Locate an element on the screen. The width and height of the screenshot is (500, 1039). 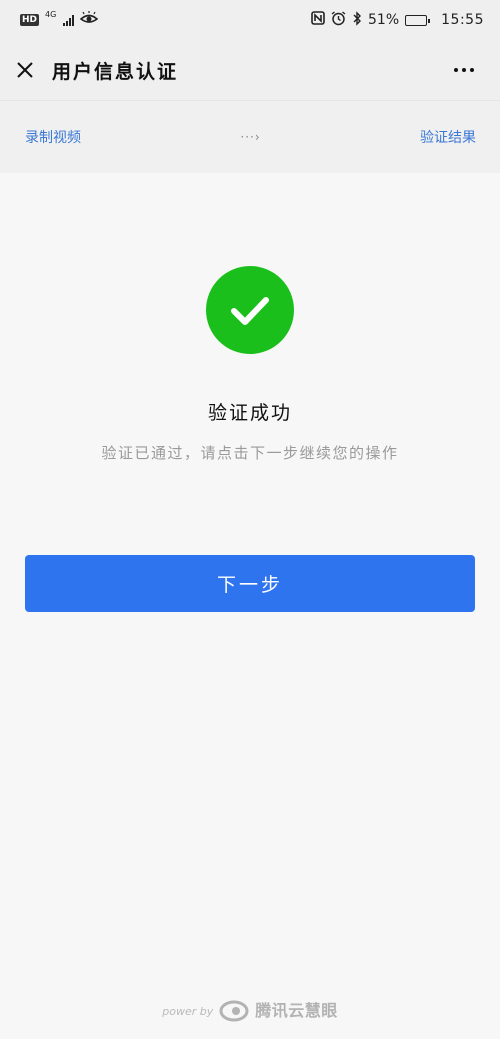
close-icon is located at coordinates (25, 70).